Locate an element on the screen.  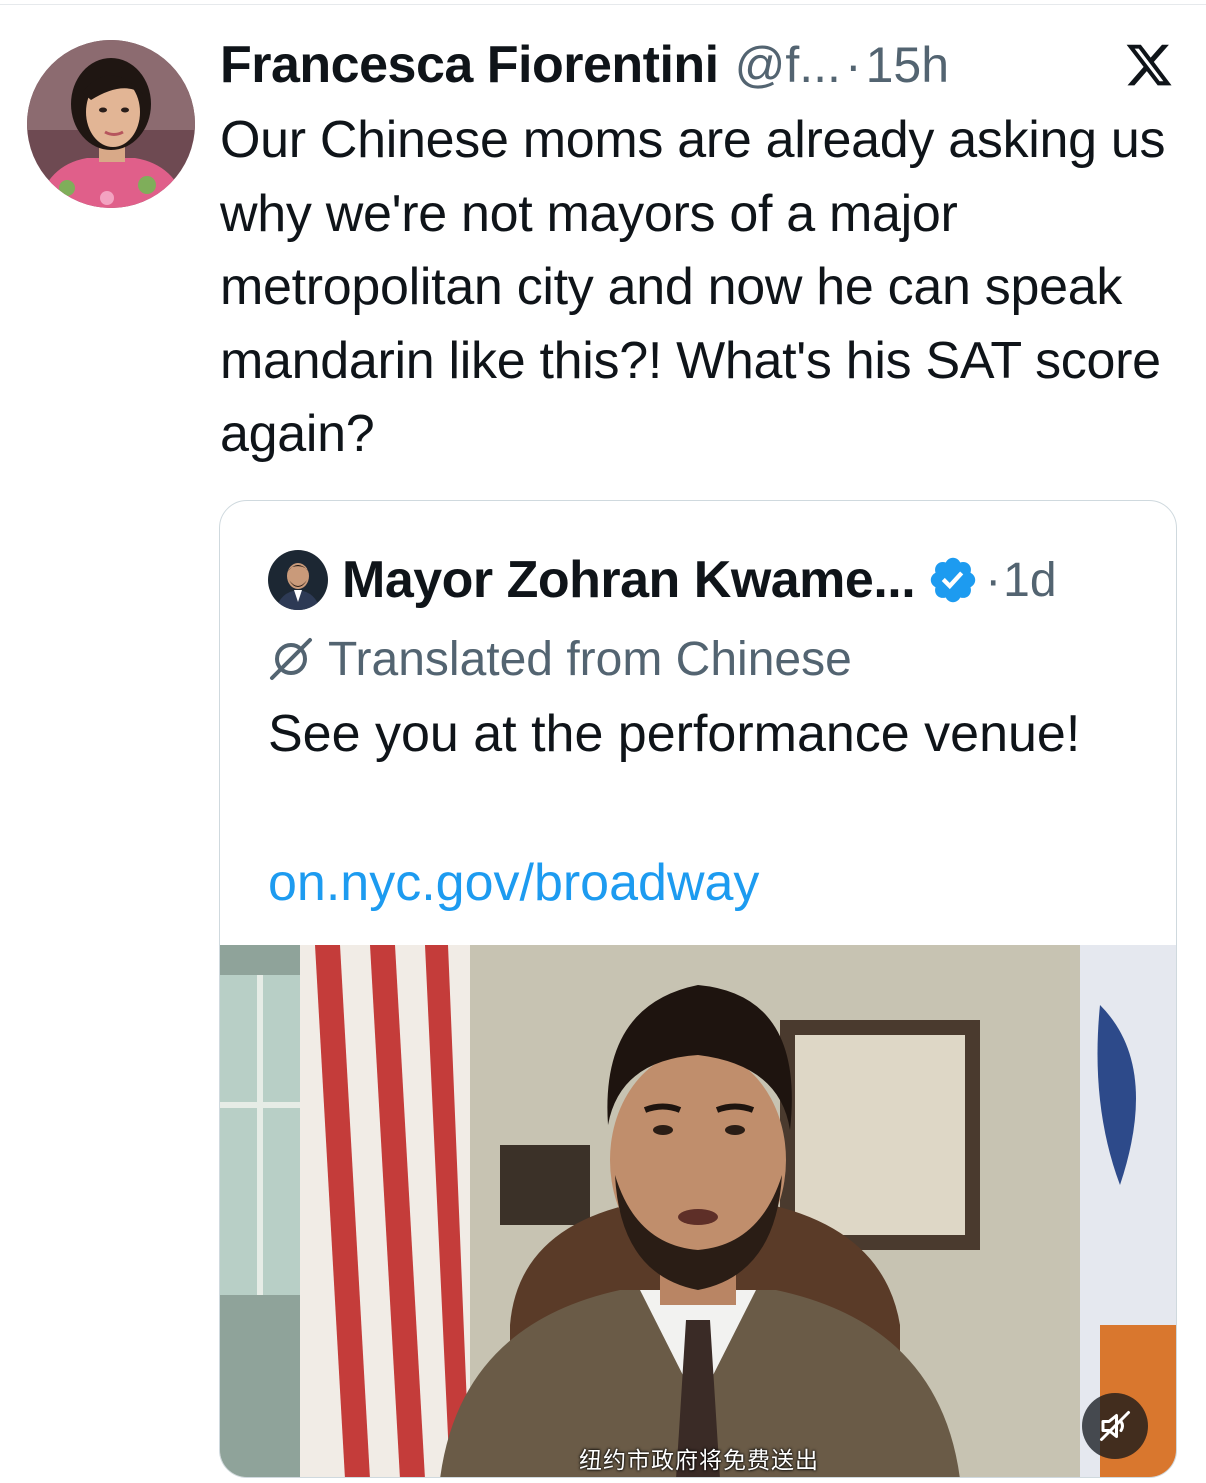
x-logo-icon is located at coordinates (1149, 65).